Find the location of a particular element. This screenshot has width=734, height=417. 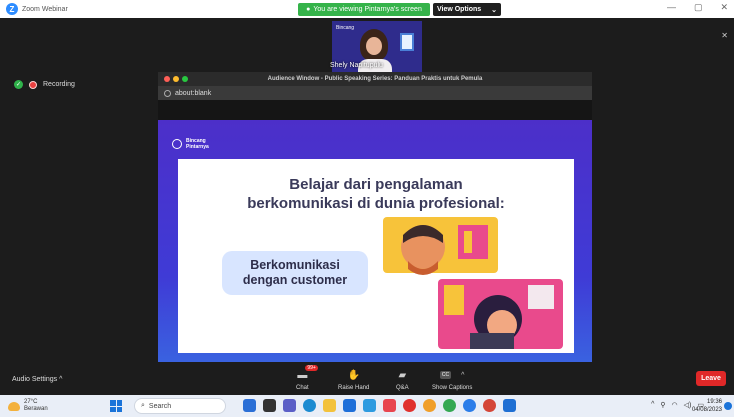

audio-settings-label: Audio Settings is located at coordinates (35, 379).